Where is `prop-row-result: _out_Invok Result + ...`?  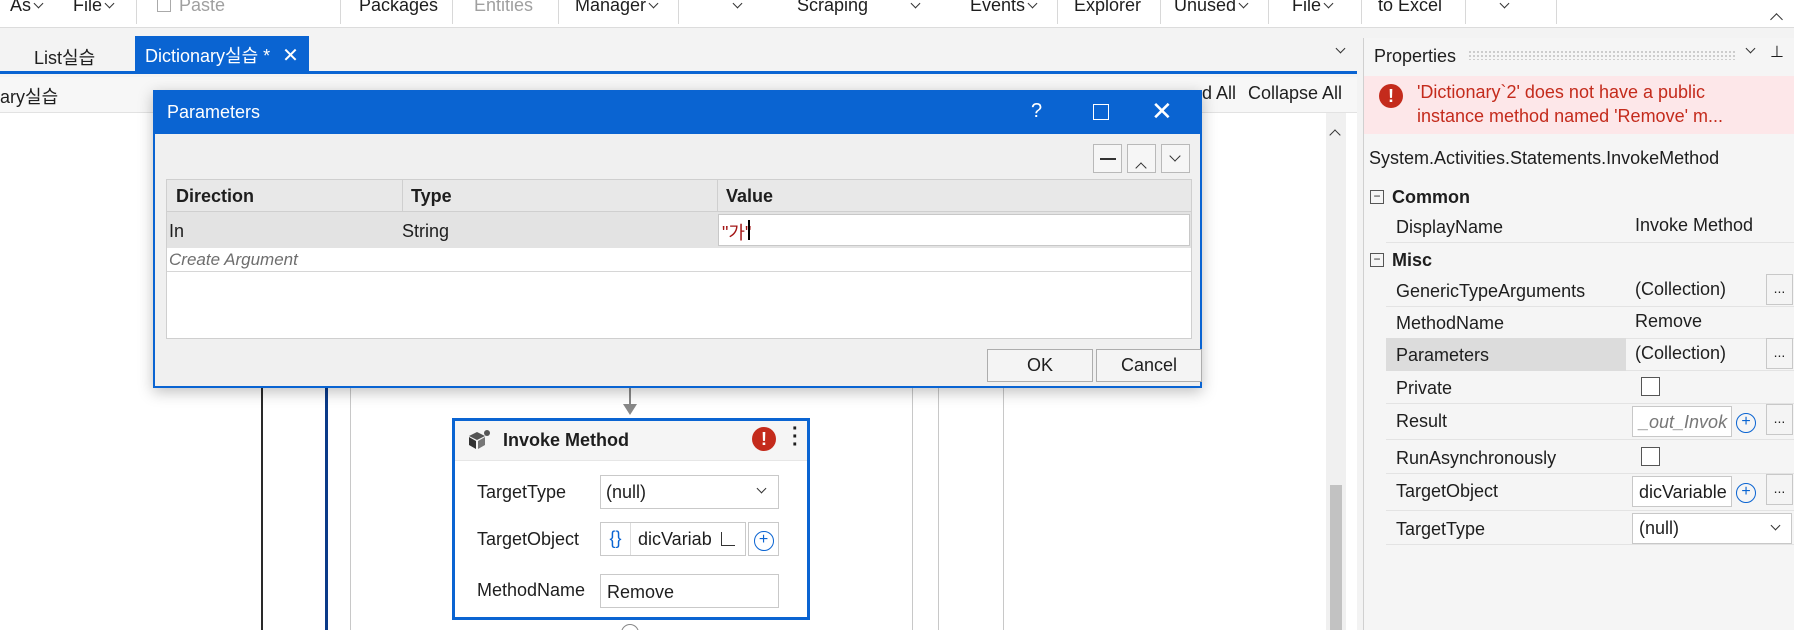
prop-row-result: _out_Invok Result + ... is located at coordinates (1590, 422).